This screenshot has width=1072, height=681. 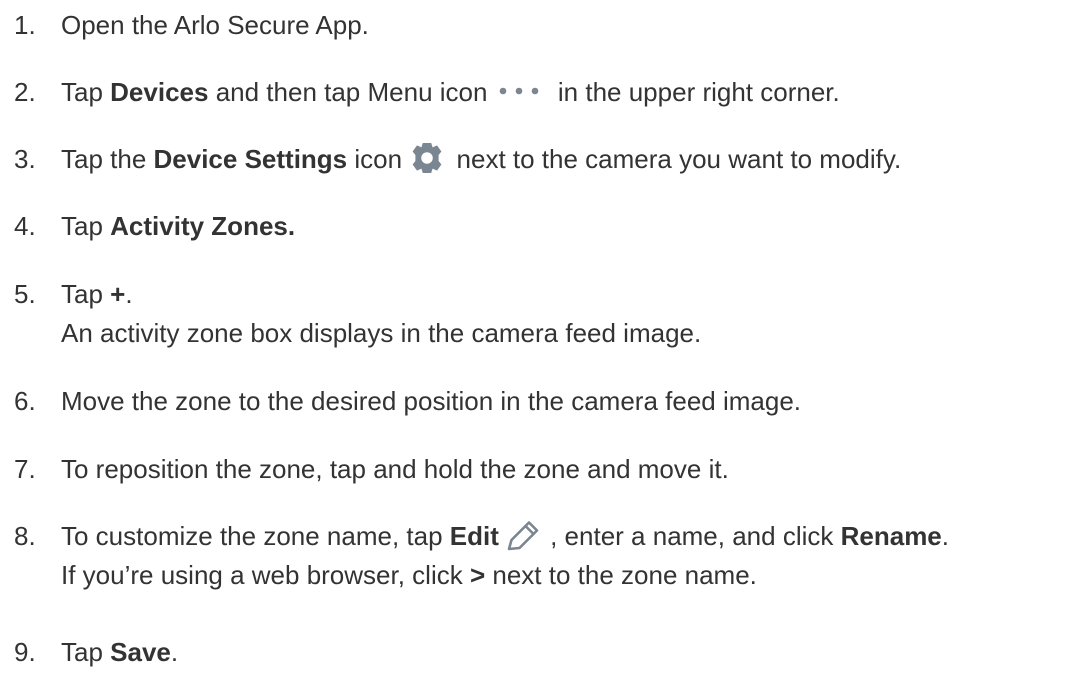 I want to click on step-number: 9., so click(x=25, y=652).